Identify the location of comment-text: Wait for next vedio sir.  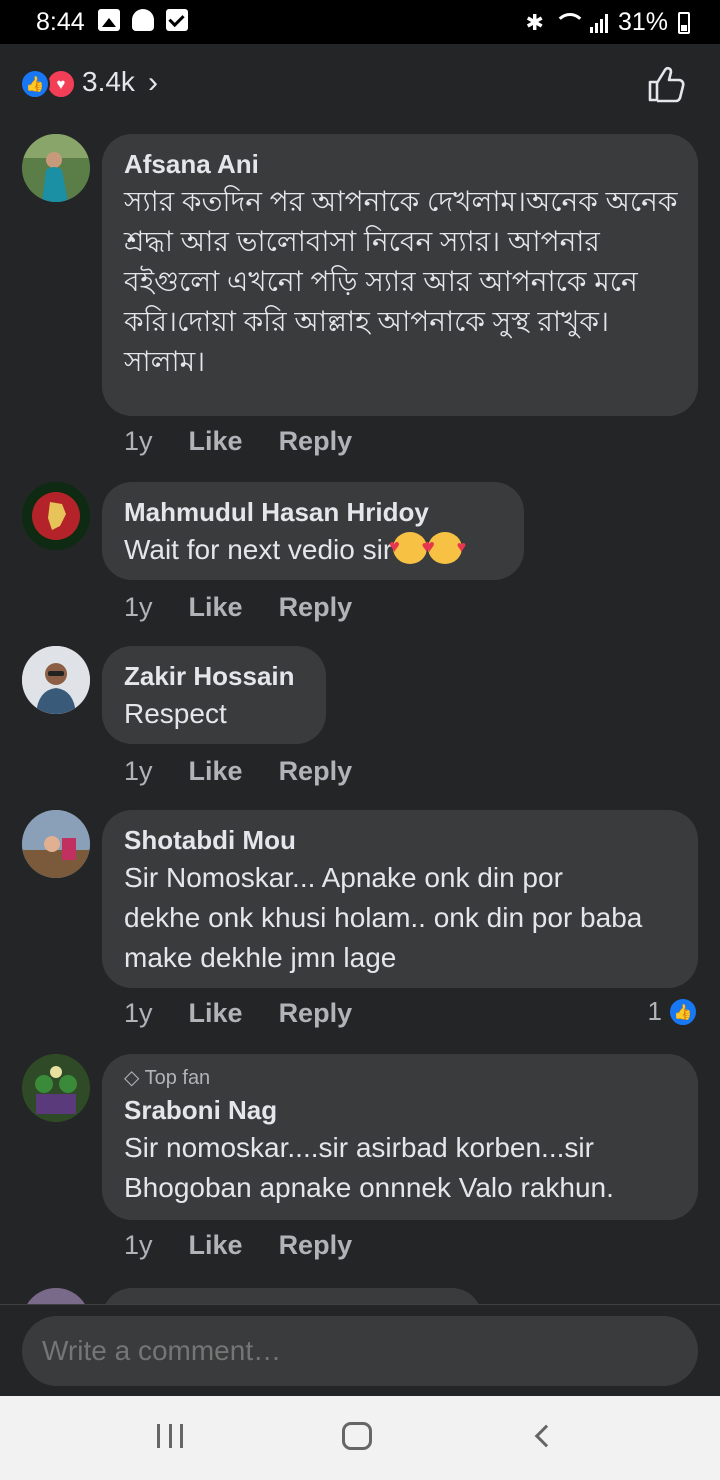
(258, 549).